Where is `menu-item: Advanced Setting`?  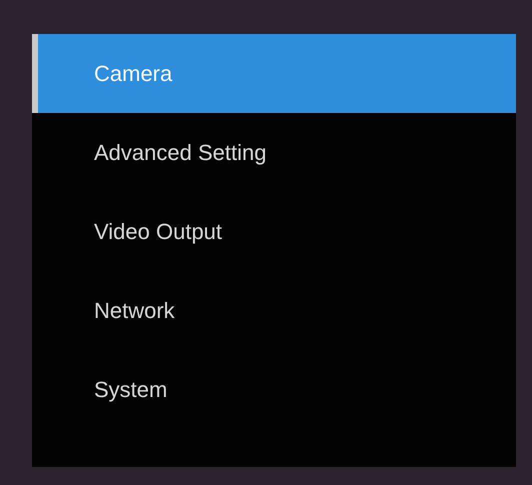
menu-item: Advanced Setting is located at coordinates (274, 152).